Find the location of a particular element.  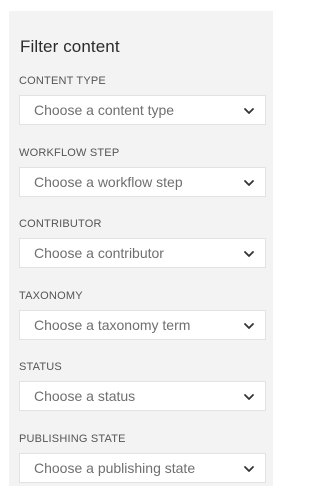

panel-title: Filter content is located at coordinates (70, 46).